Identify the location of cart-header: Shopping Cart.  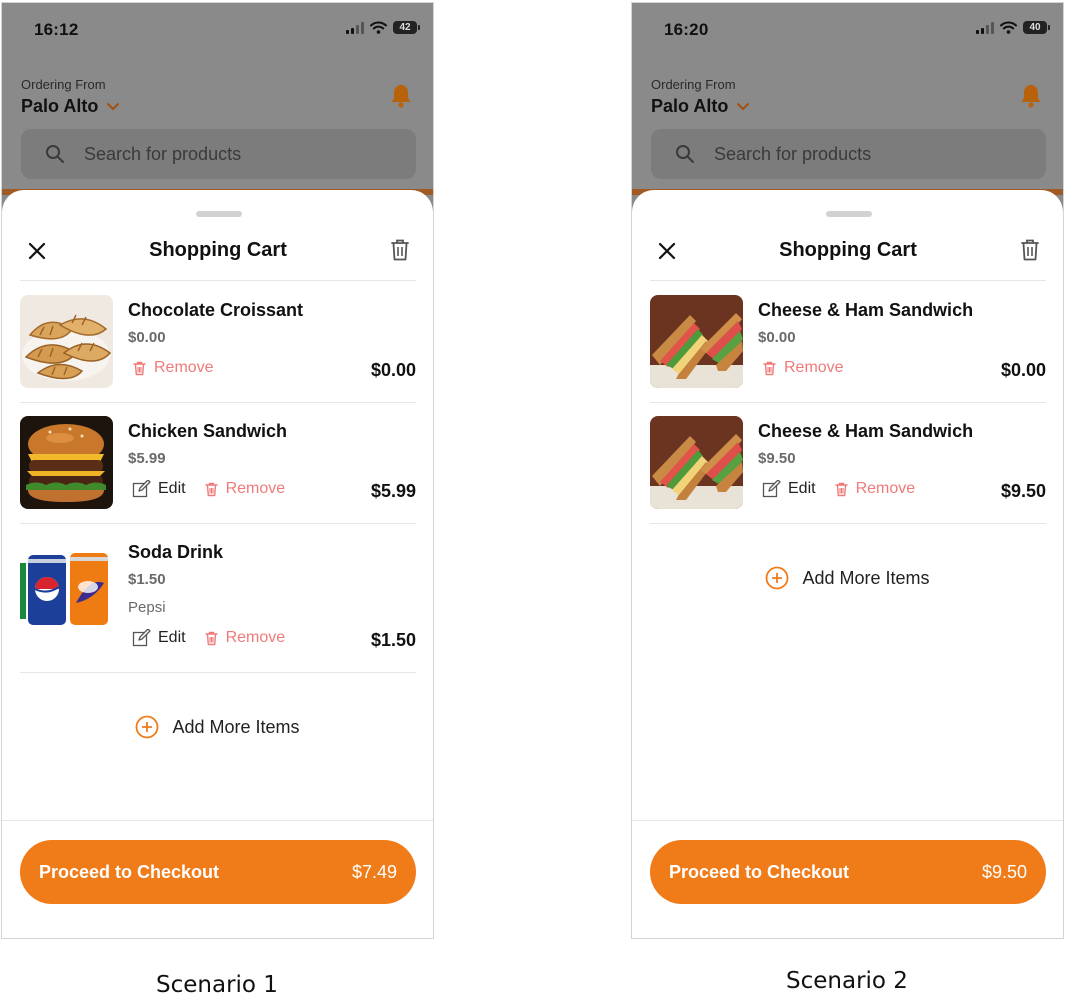
(218, 255).